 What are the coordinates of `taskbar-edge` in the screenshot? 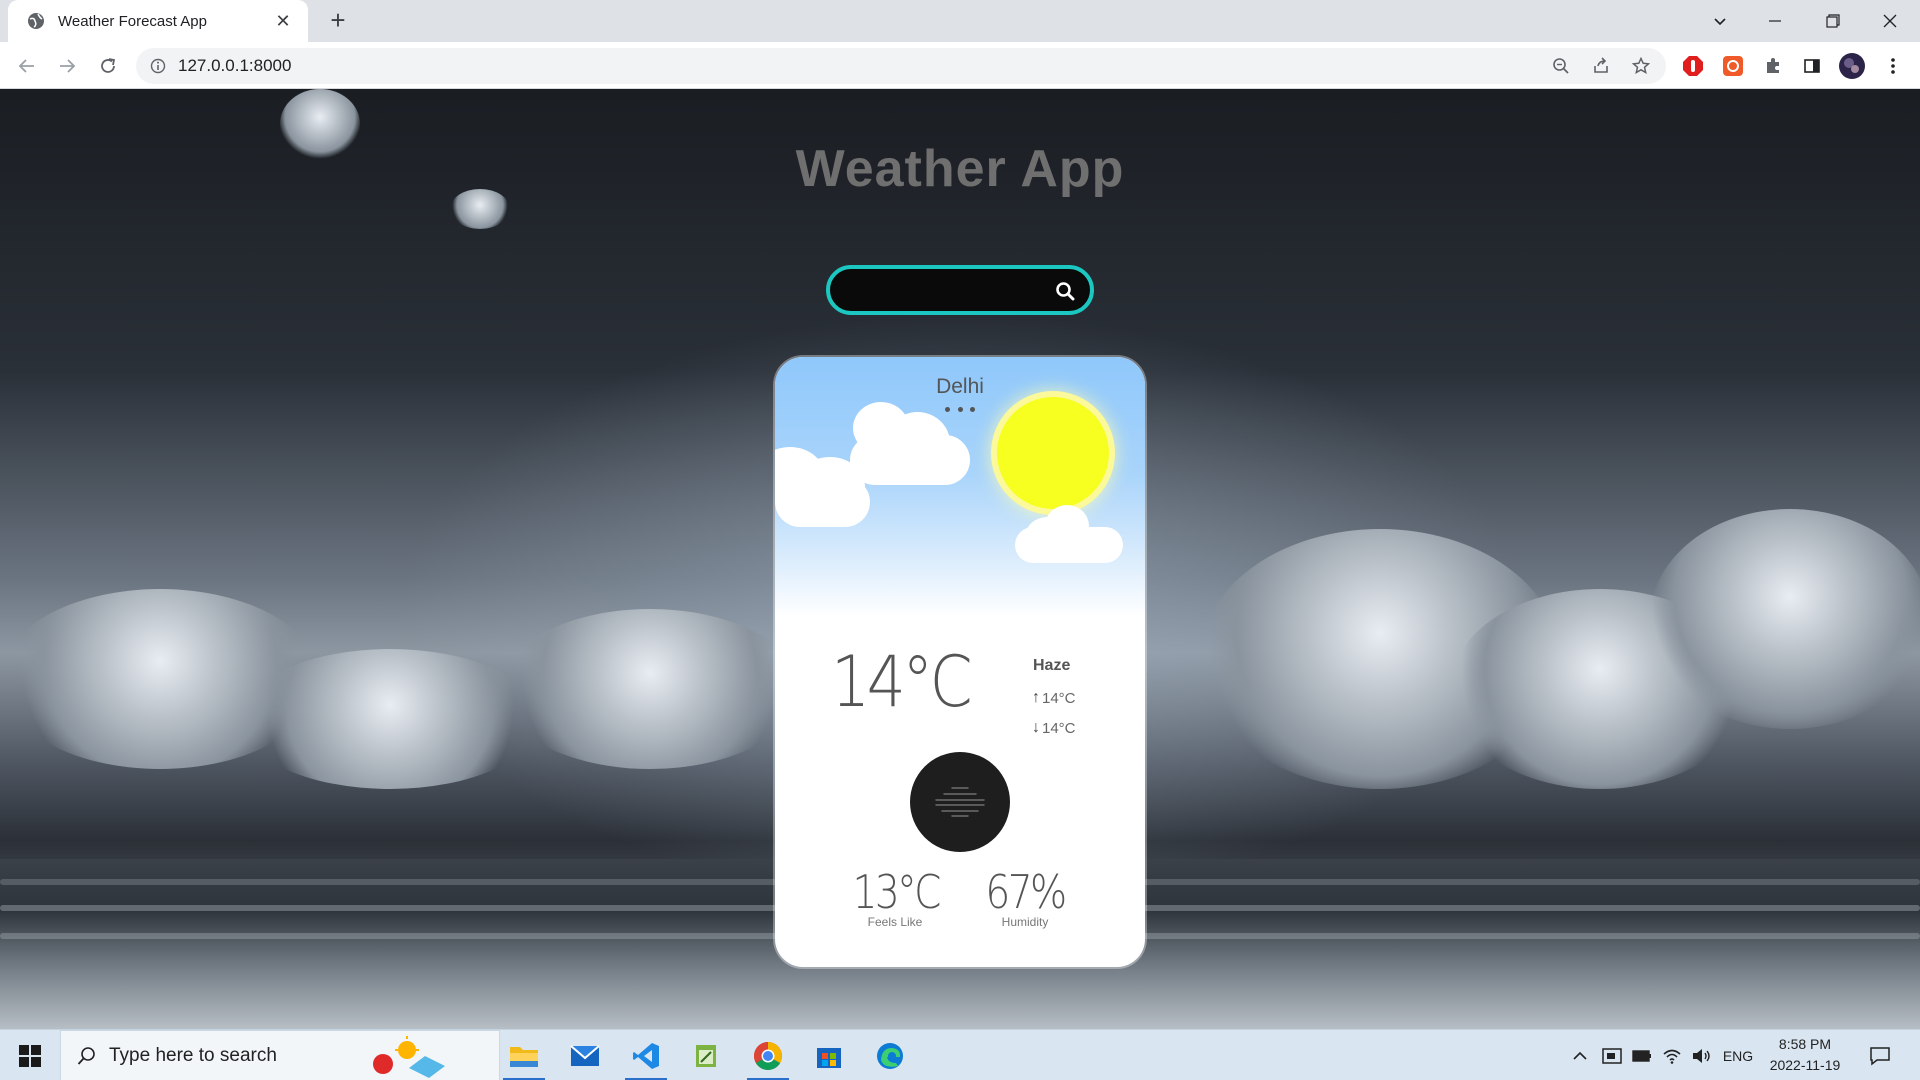 It's located at (890, 1055).